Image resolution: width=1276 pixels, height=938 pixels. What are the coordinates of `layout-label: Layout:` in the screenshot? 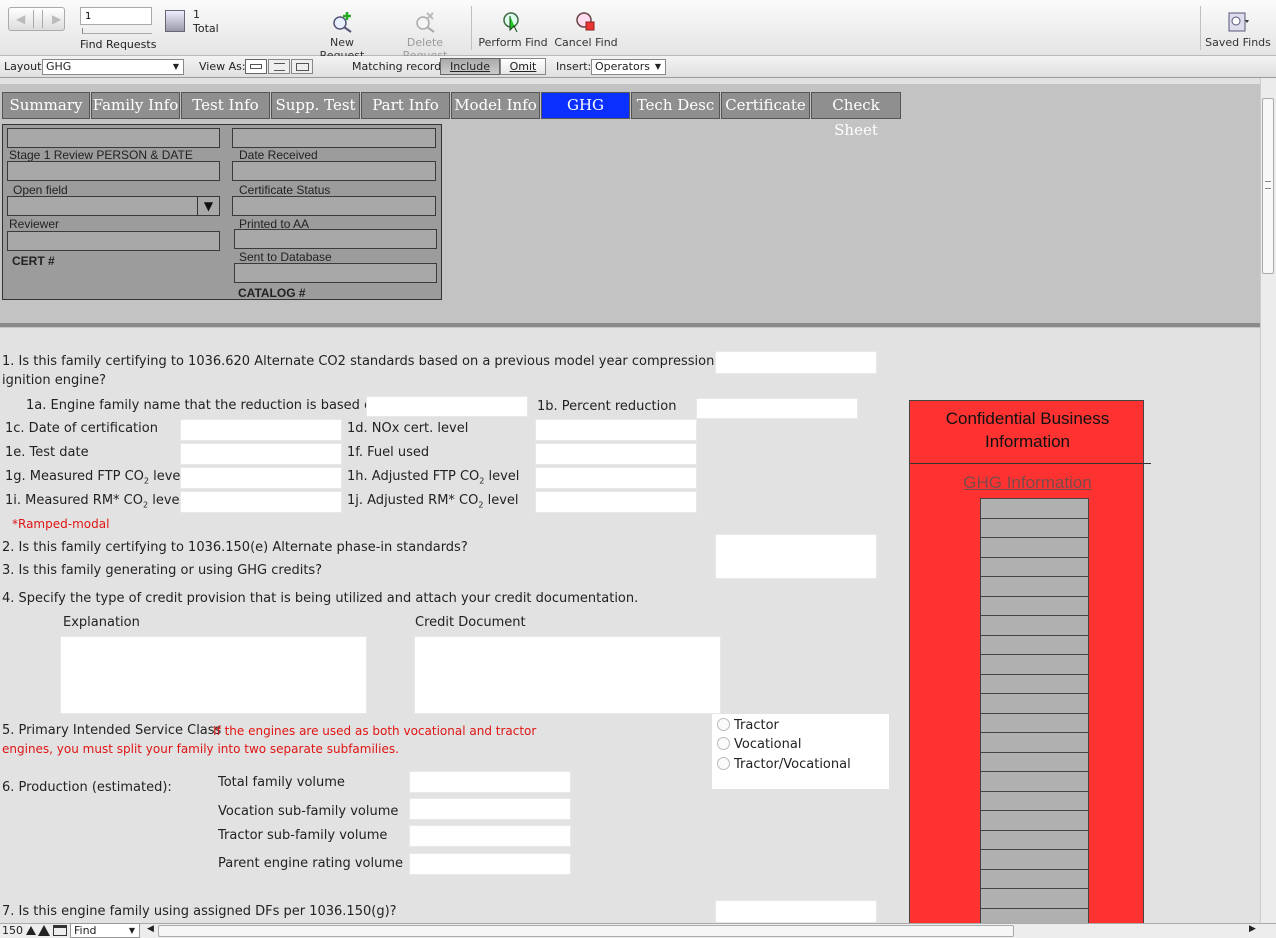 It's located at (25, 66).